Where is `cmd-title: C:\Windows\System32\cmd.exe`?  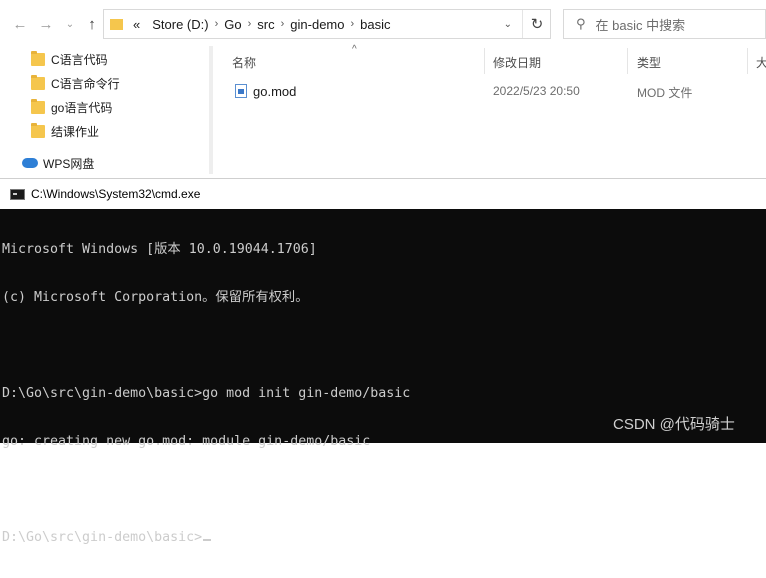 cmd-title: C:\Windows\System32\cmd.exe is located at coordinates (116, 194).